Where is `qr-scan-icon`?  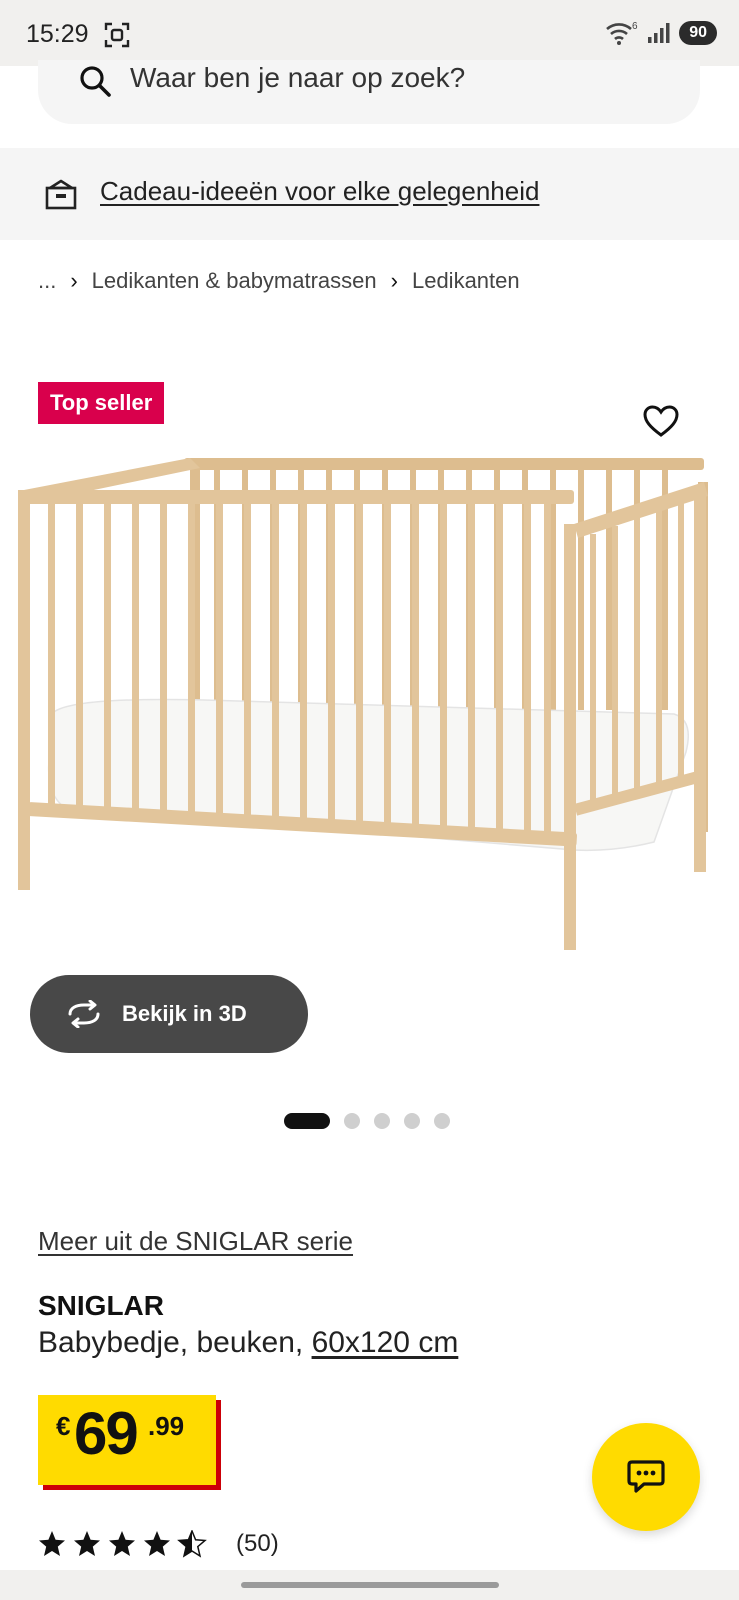 qr-scan-icon is located at coordinates (117, 35).